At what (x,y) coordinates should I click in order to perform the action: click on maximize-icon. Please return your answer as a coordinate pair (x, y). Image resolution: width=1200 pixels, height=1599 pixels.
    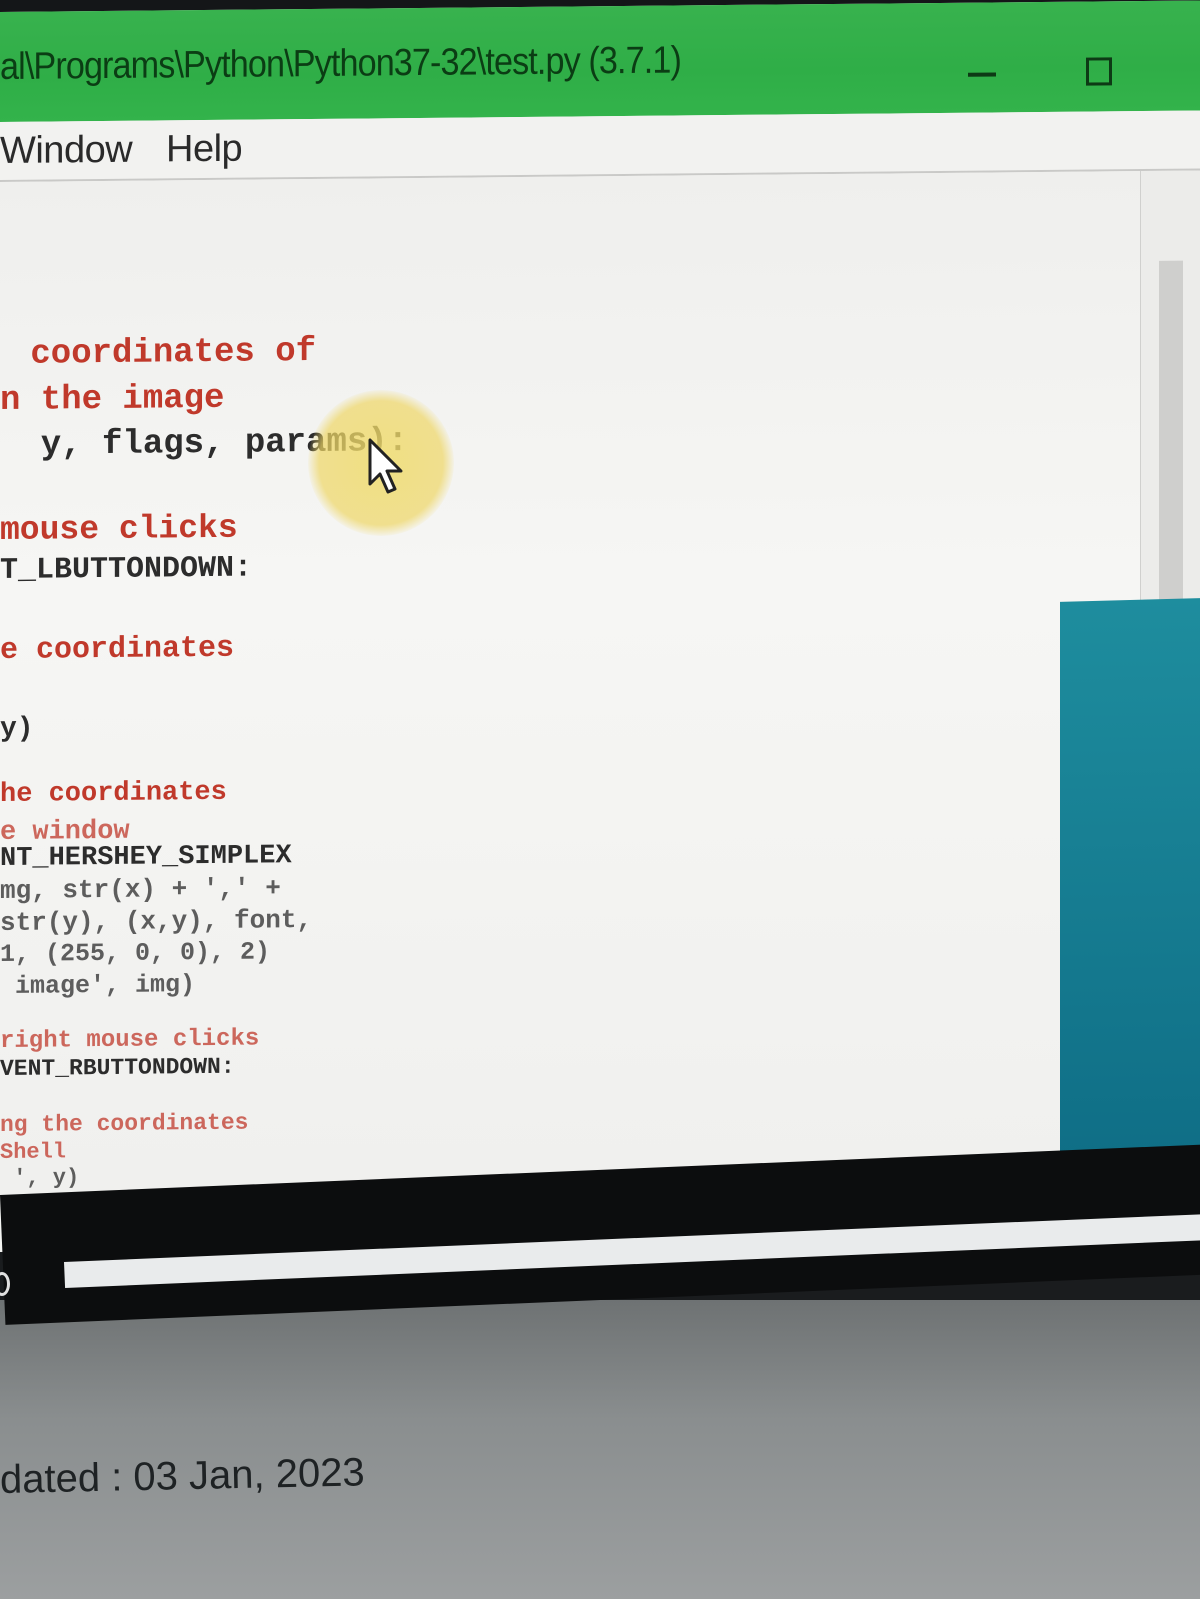
    Looking at the image, I should click on (1099, 71).